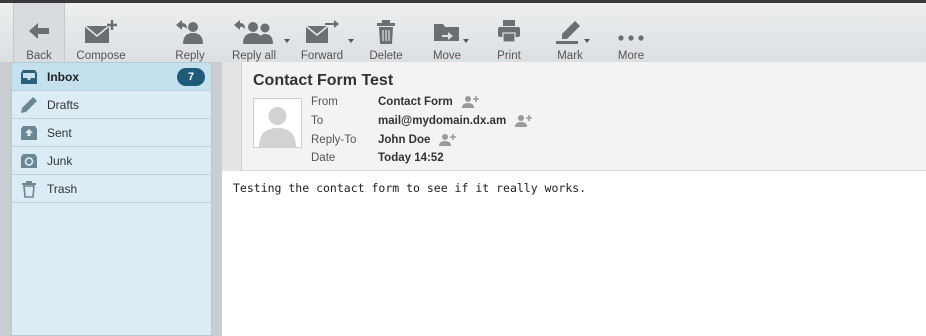 This screenshot has width=926, height=336. I want to click on reply-all-icon, so click(261, 33).